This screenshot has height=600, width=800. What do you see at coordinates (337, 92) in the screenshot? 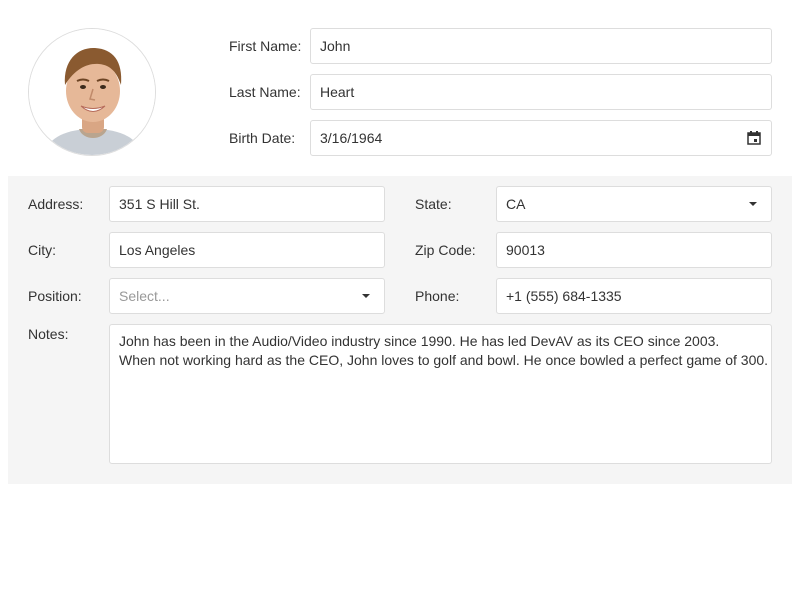
I see `last-name-value: Heart` at bounding box center [337, 92].